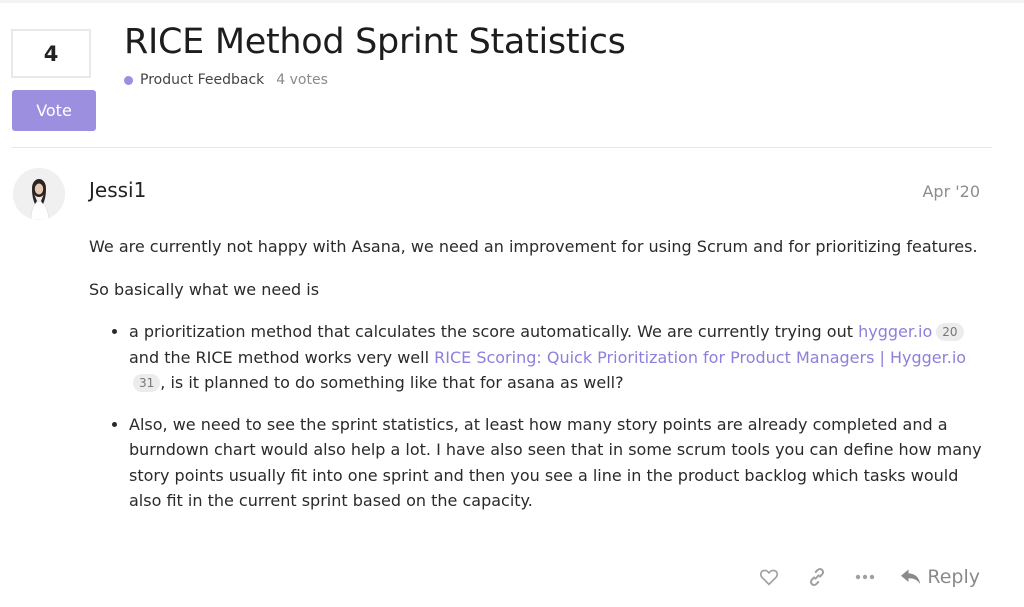  I want to click on category-link: Product Feedback, so click(202, 80).